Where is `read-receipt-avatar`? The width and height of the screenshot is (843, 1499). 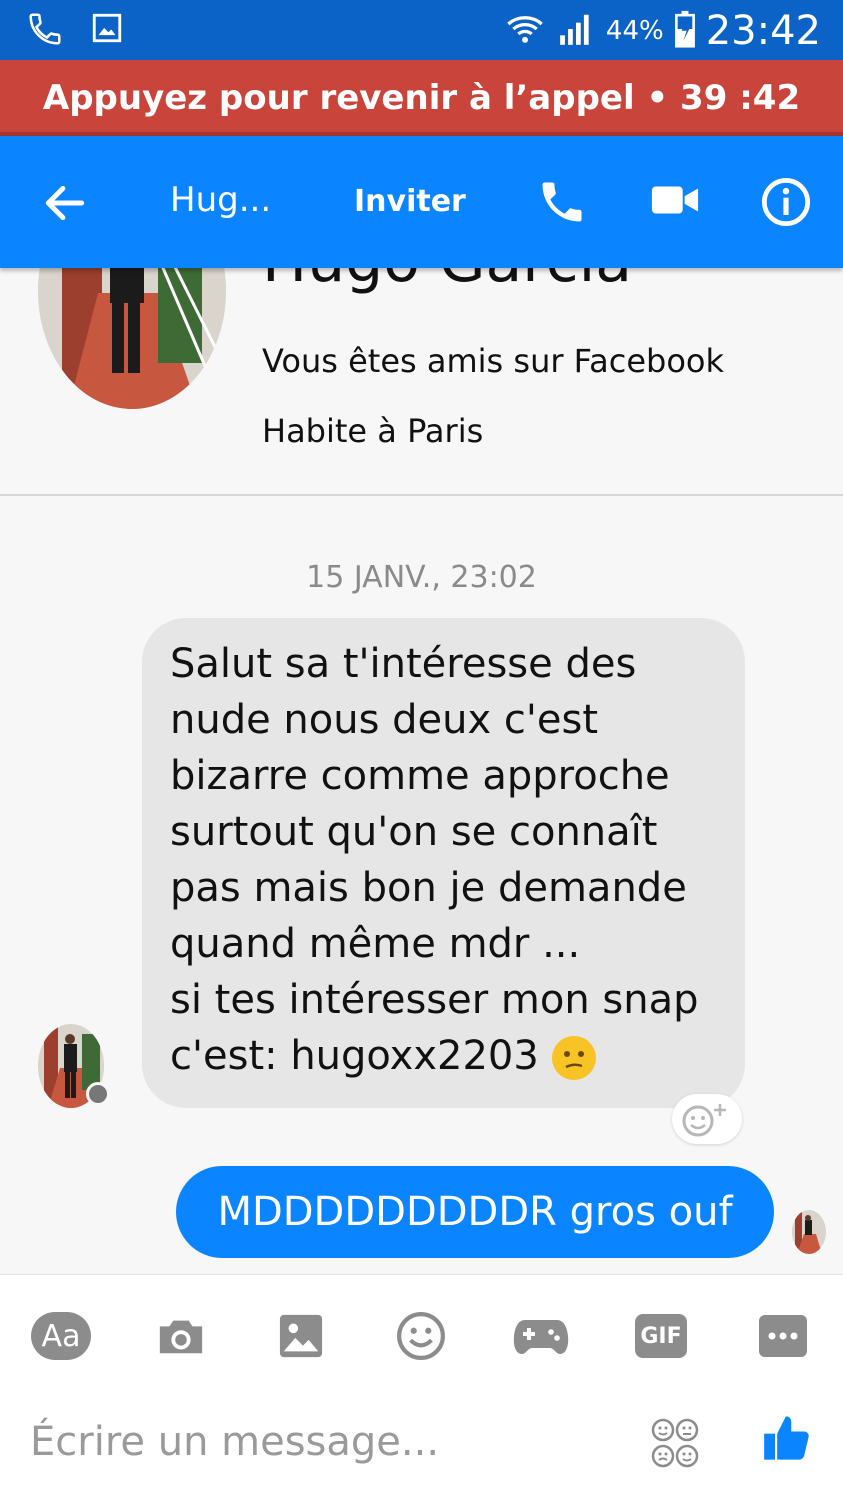
read-receipt-avatar is located at coordinates (809, 1232).